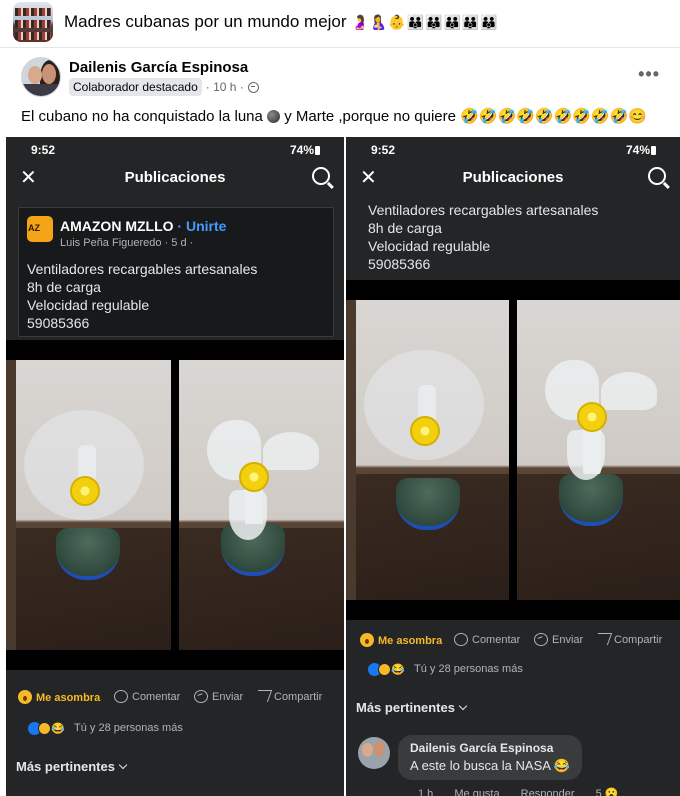  What do you see at coordinates (425, 22) in the screenshot?
I see `group-title-emojis: 🤰🤱👶👪👪👪👪👪` at bounding box center [425, 22].